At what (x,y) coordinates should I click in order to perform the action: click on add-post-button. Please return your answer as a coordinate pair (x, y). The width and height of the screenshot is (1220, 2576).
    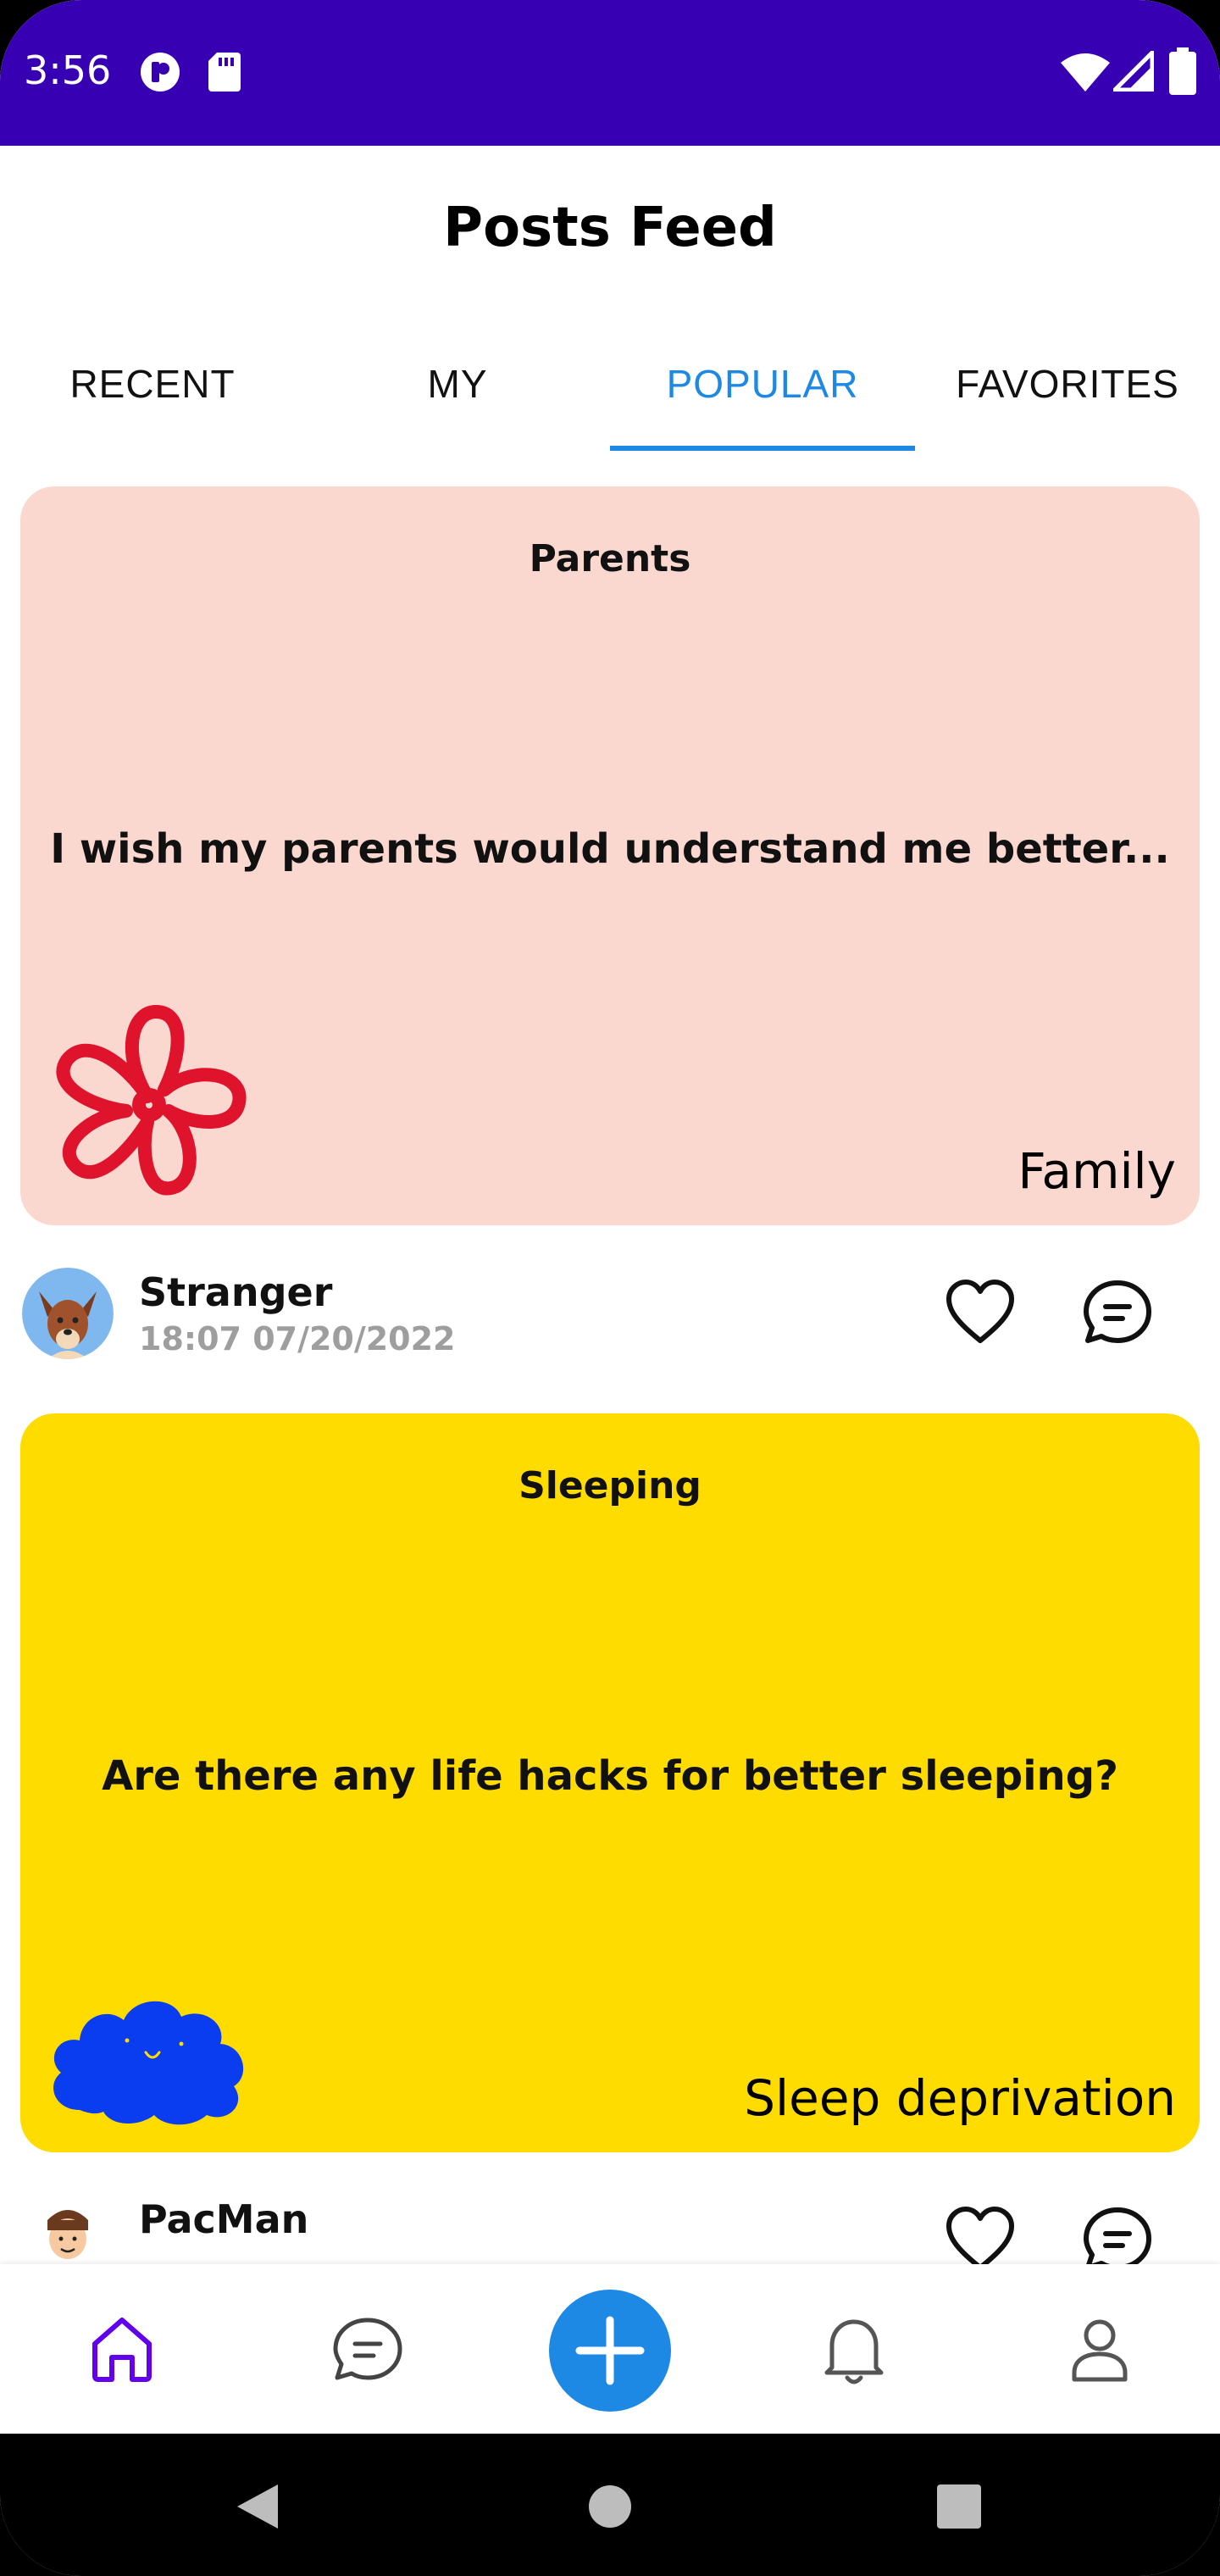
    Looking at the image, I should click on (610, 2351).